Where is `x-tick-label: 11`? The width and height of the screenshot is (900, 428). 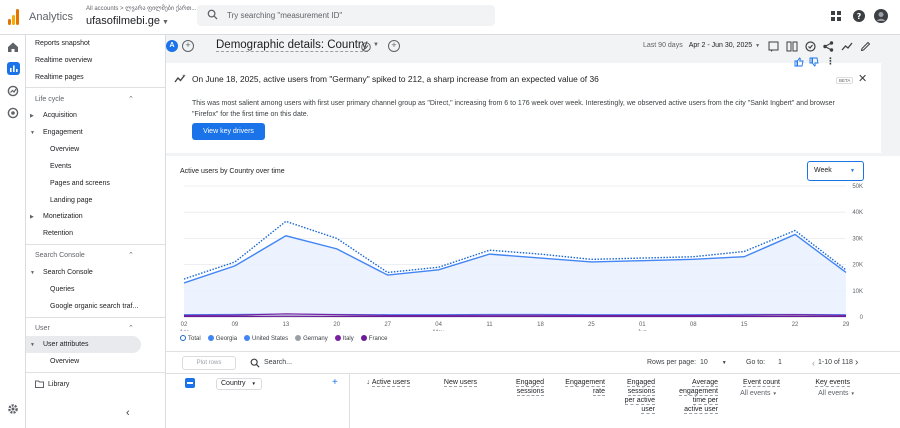
x-tick-label: 11 is located at coordinates (489, 325).